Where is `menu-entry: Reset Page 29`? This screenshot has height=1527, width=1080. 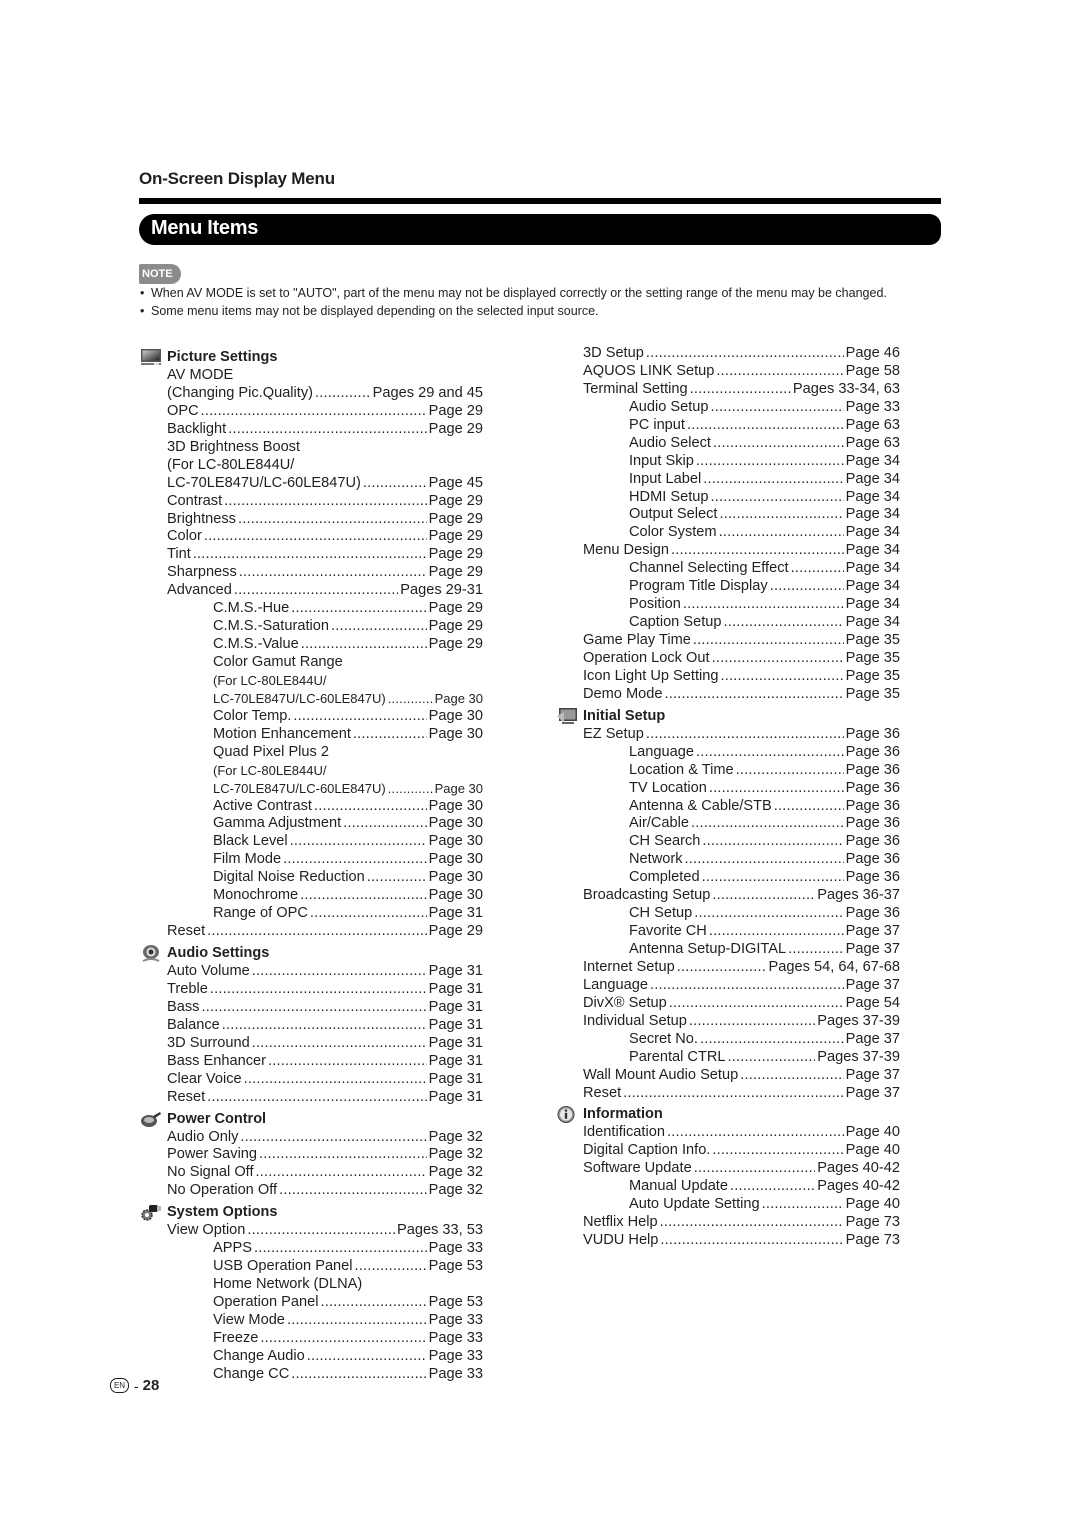
menu-entry: Reset Page 29 is located at coordinates (311, 932).